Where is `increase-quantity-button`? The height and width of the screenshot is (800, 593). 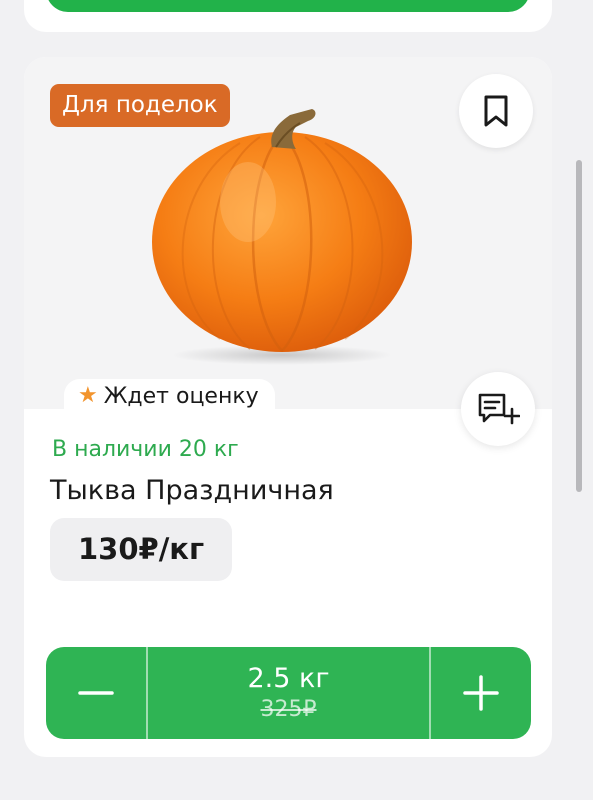
increase-quantity-button is located at coordinates (481, 693).